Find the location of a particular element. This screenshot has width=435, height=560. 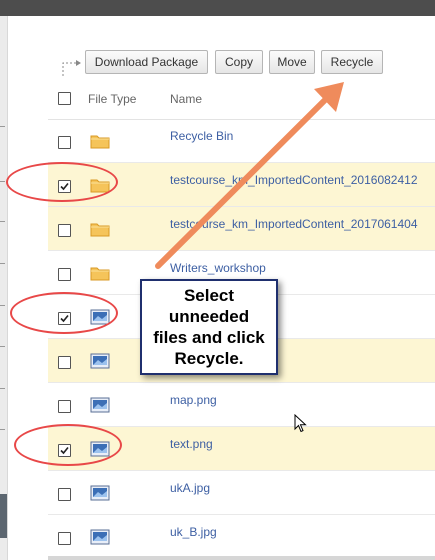

table-footer-edge is located at coordinates (241, 558).